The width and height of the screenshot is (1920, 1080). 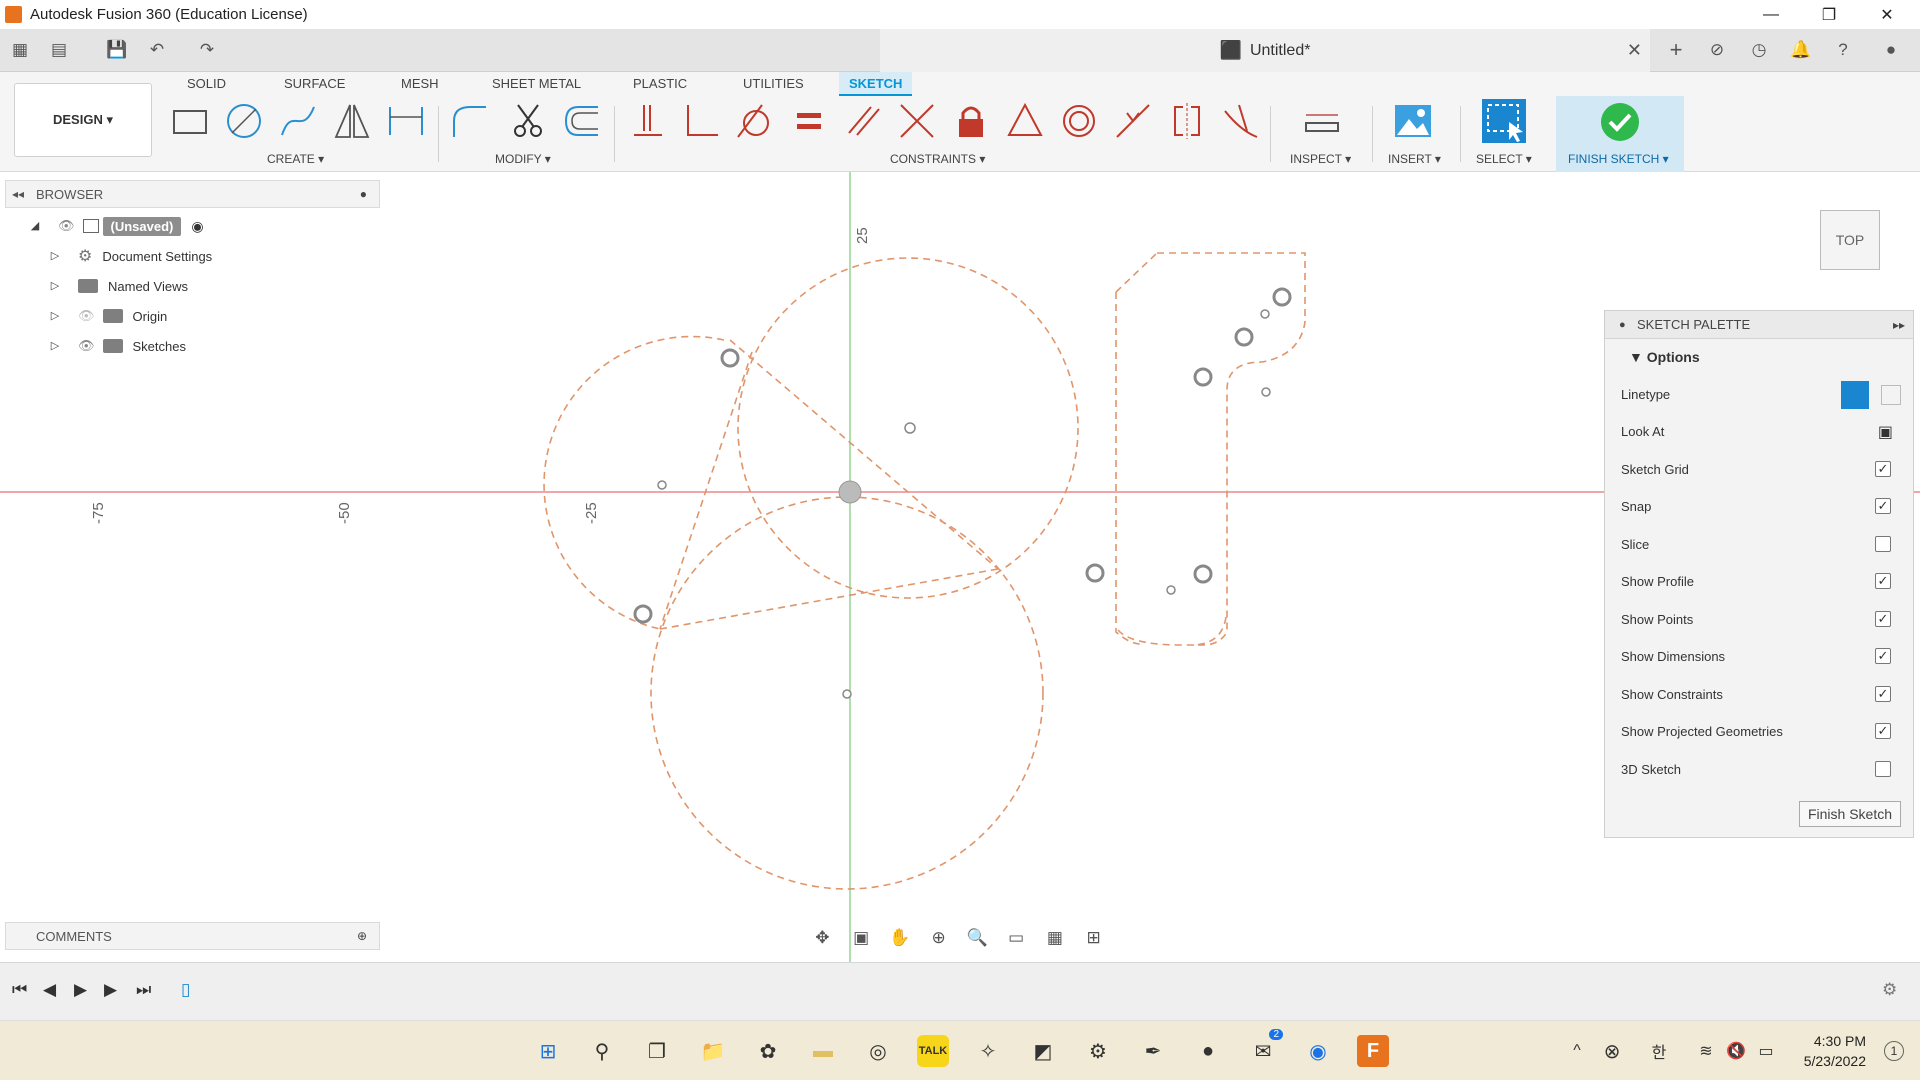 What do you see at coordinates (470, 121) in the screenshot?
I see `fillet-tool-icon` at bounding box center [470, 121].